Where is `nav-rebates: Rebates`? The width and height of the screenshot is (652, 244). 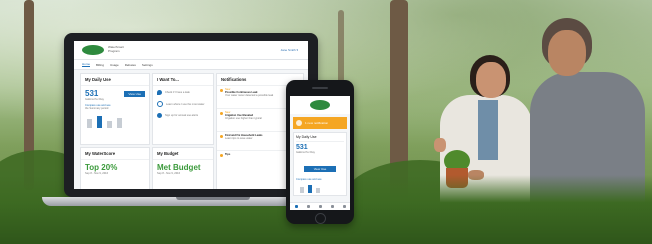
nav-rebates: Rebates is located at coordinates (130, 65).